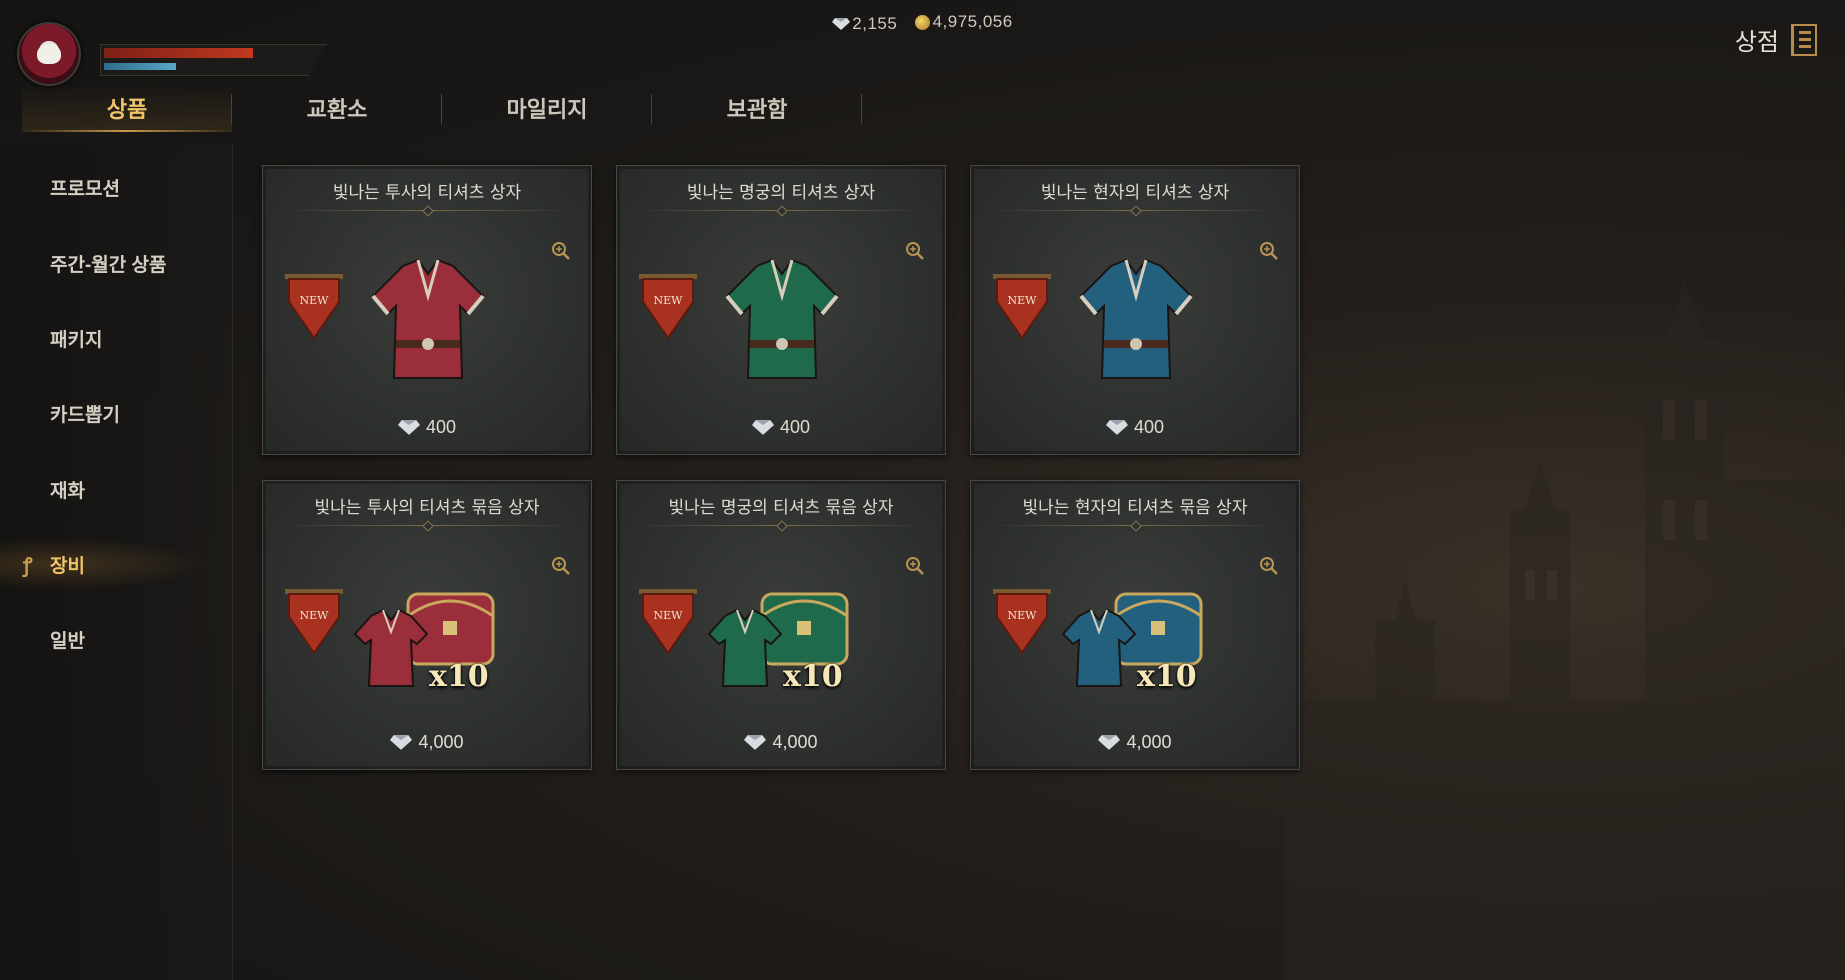 This screenshot has height=980, width=1845. I want to click on tab-mileage: 마일리지, so click(547, 108).